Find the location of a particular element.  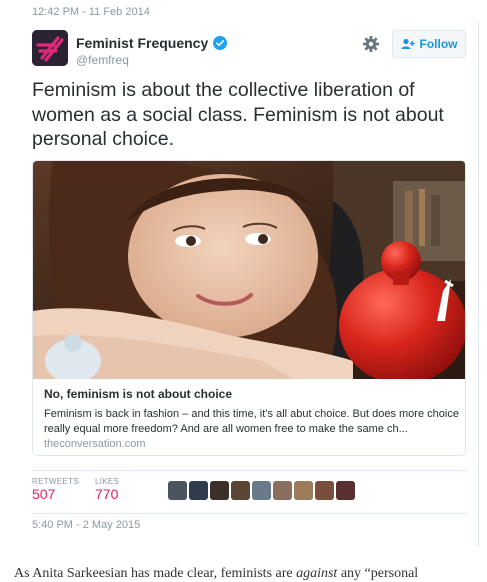

follow-button: Follow is located at coordinates (429, 44).